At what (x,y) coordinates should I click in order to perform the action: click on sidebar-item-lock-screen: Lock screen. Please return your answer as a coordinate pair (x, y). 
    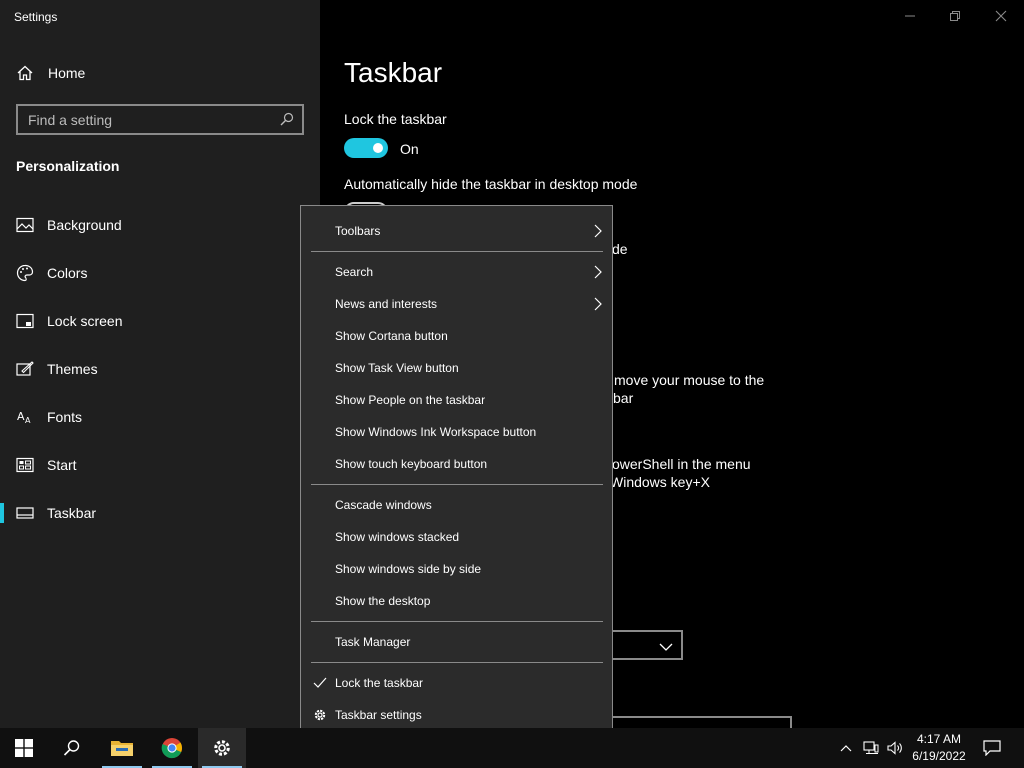
    Looking at the image, I should click on (160, 321).